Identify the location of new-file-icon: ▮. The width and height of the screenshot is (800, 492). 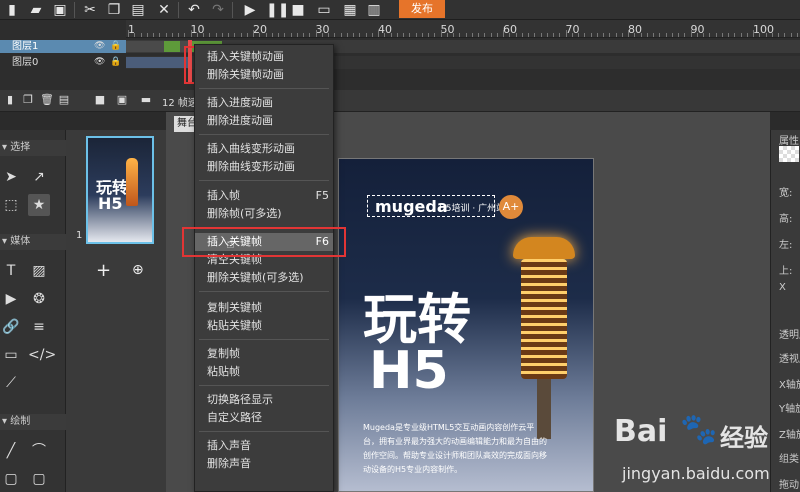
(12, 10).